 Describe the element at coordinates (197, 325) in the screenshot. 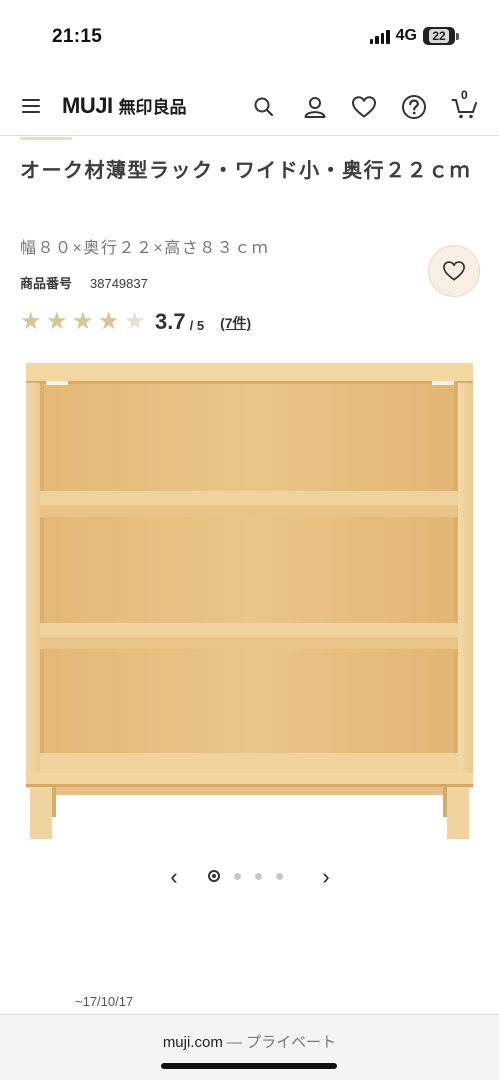

I see `rating-max: / 5` at that location.